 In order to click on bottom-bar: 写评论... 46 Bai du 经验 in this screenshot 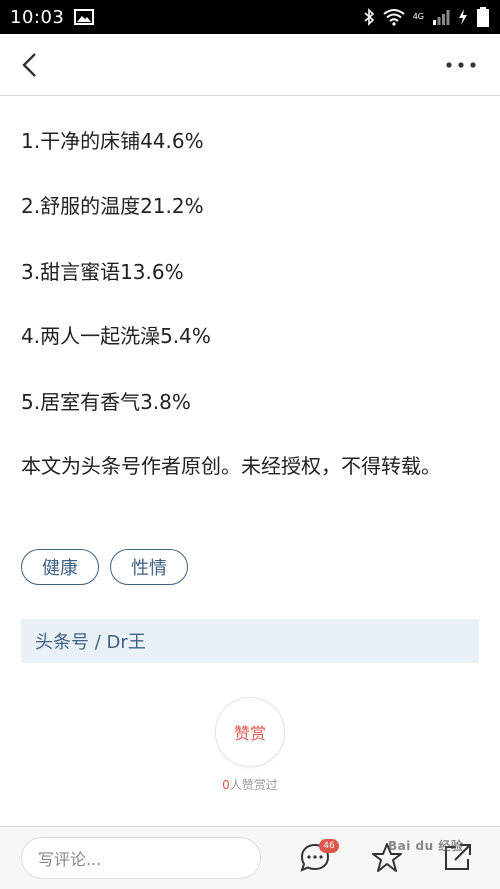, I will do `click(250, 857)`.